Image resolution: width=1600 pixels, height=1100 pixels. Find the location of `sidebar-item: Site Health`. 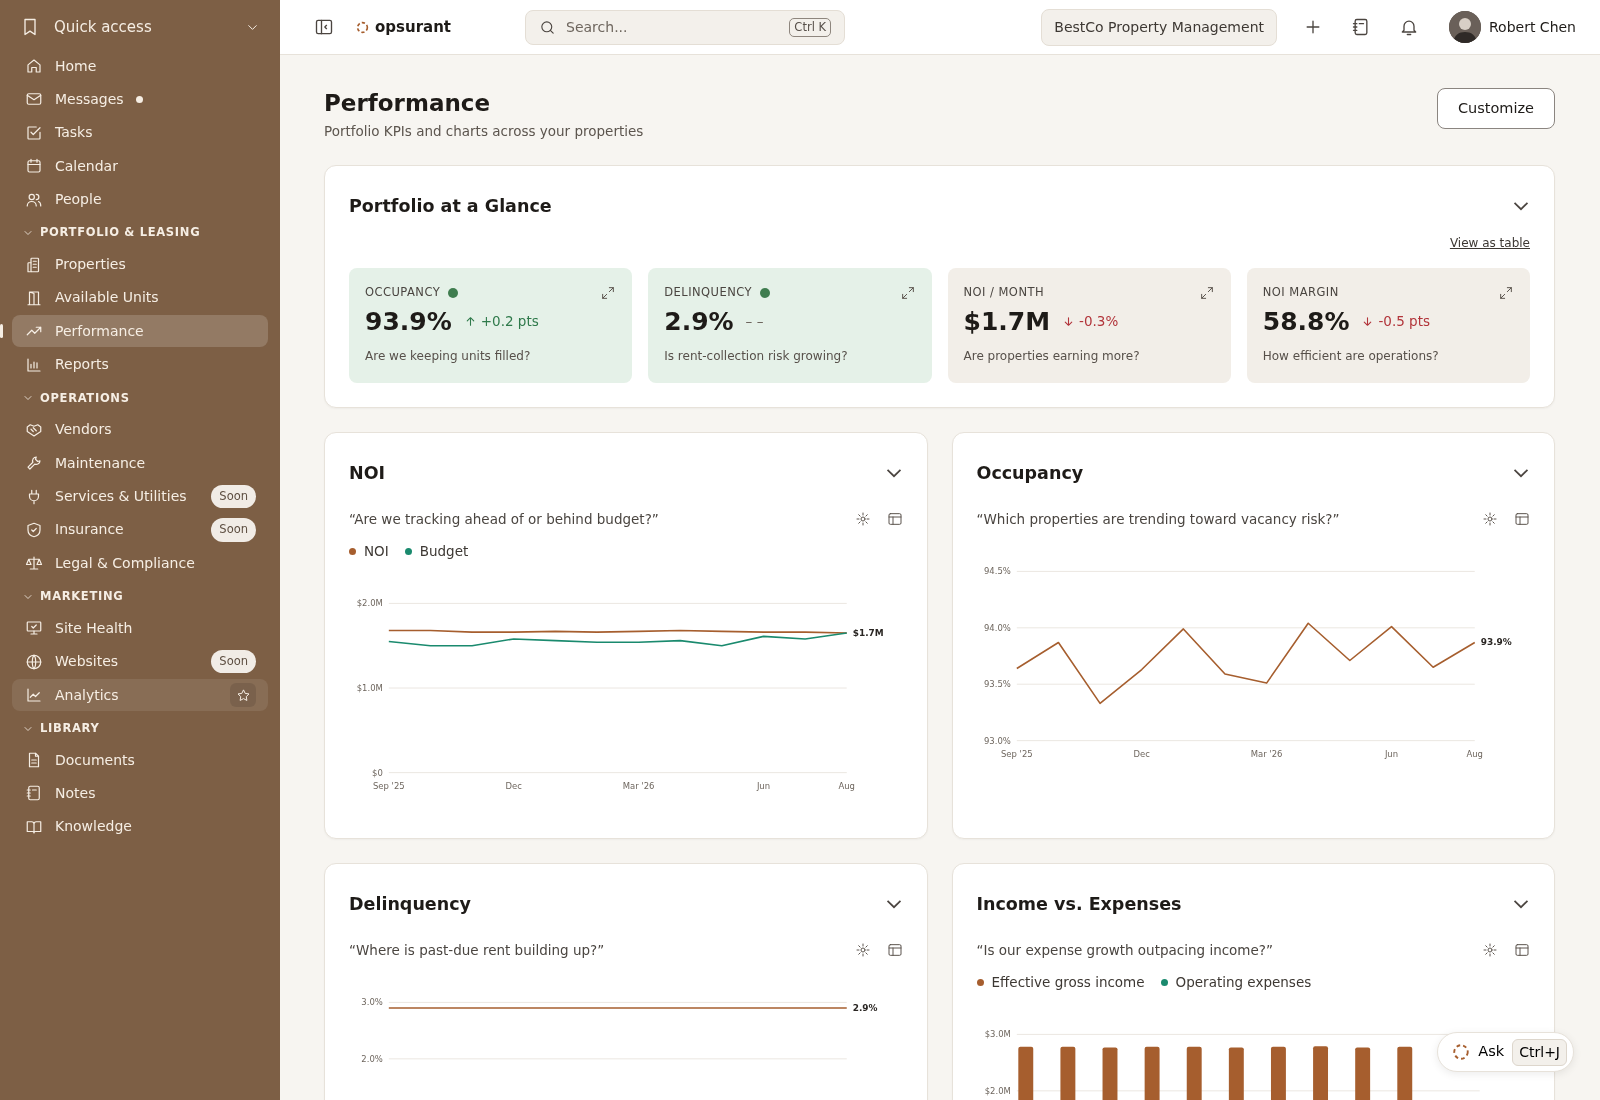

sidebar-item: Site Health is located at coordinates (140, 628).